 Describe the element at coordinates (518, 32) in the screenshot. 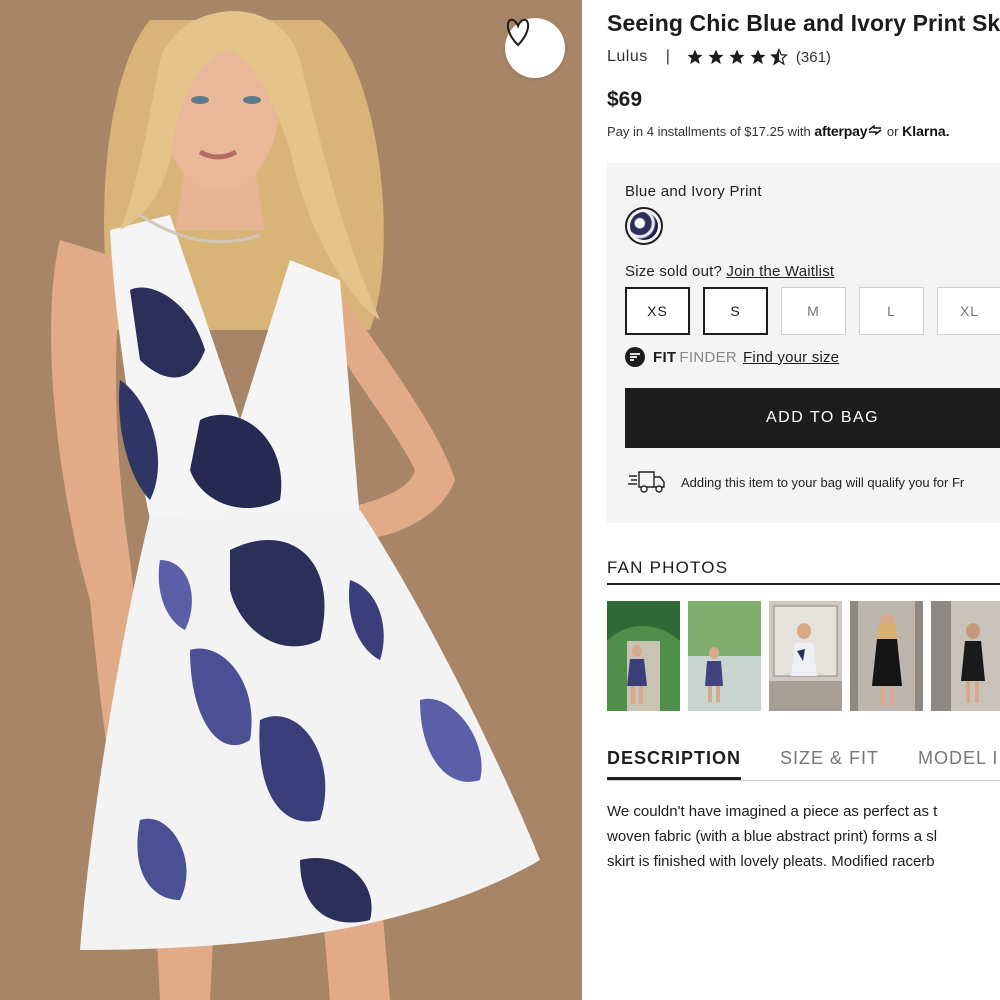

I see `heart-outline-icon` at that location.